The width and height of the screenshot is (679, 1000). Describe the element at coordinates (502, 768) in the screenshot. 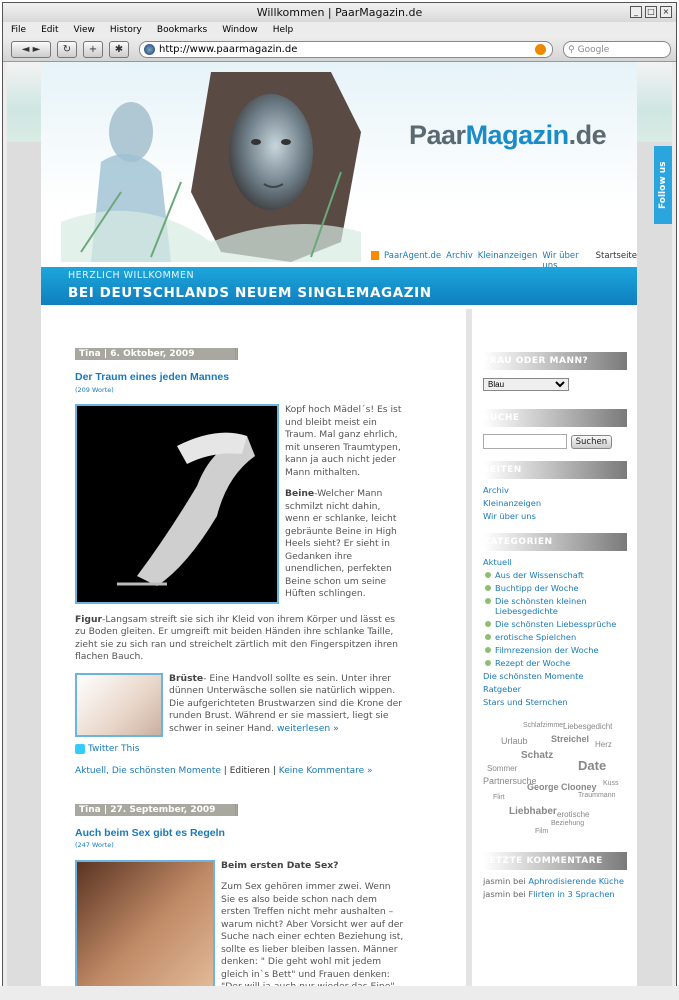

I see `tag: Sommer` at that location.